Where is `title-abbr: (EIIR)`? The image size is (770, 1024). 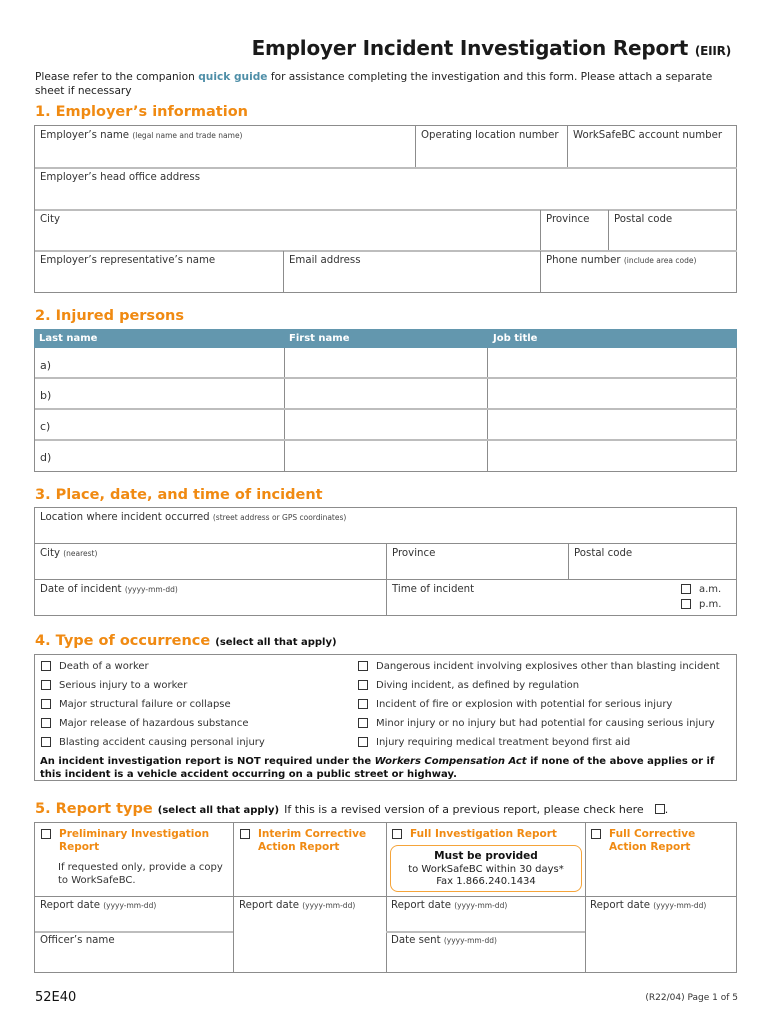 title-abbr: (EIIR) is located at coordinates (712, 51).